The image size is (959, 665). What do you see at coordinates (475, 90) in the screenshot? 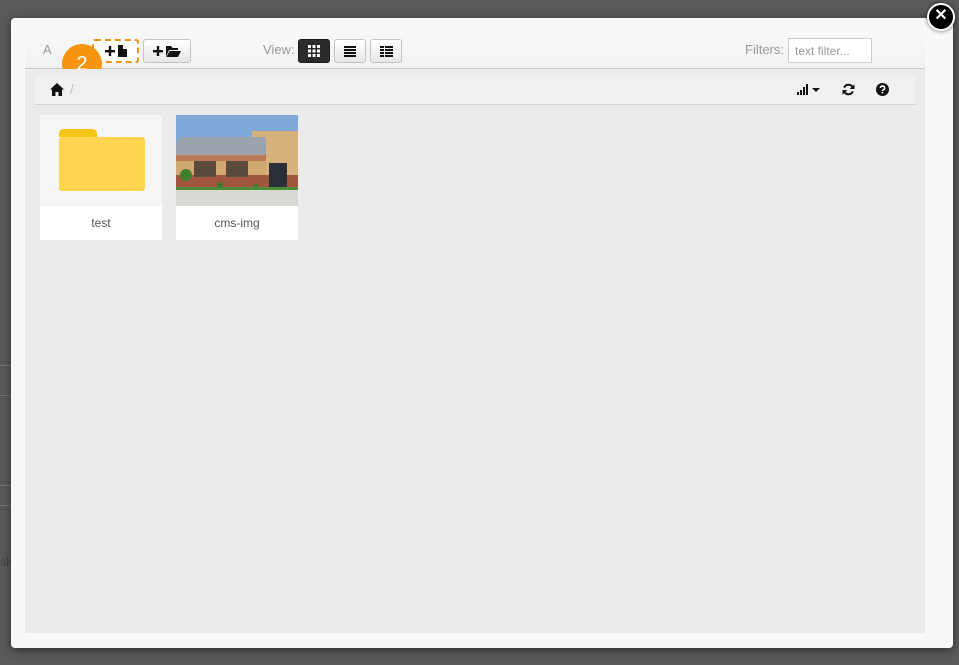
I see `breadcrumb: /` at bounding box center [475, 90].